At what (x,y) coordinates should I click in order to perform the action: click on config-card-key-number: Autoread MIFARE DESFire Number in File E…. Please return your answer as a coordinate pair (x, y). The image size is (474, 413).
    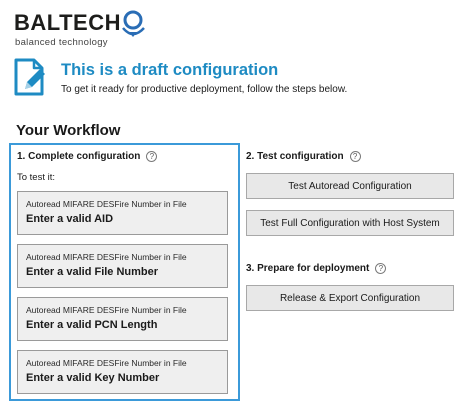
    Looking at the image, I should click on (122, 372).